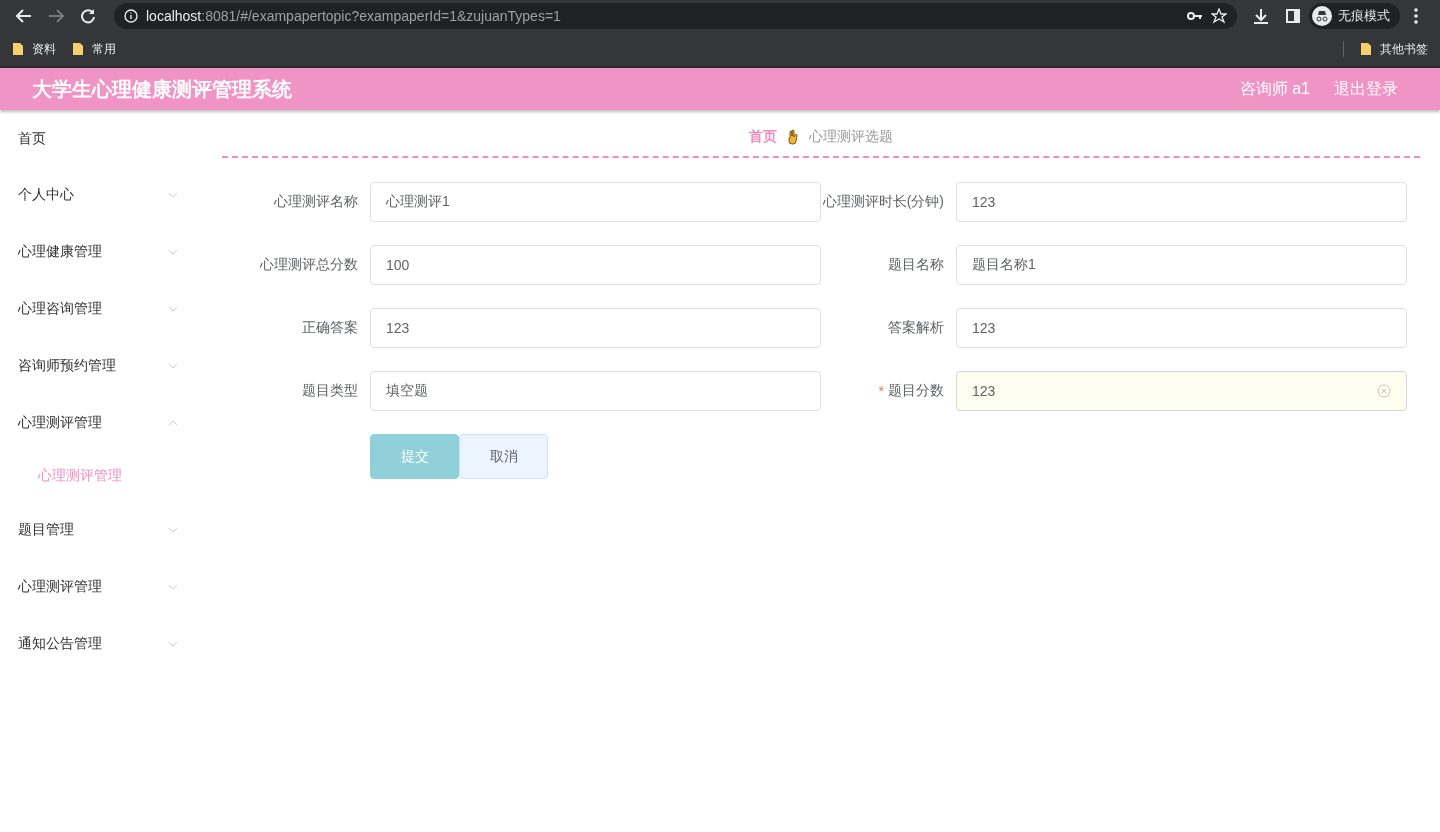 The image size is (1440, 832). I want to click on app-title: 大学生心理健康测评管理系统, so click(162, 89).